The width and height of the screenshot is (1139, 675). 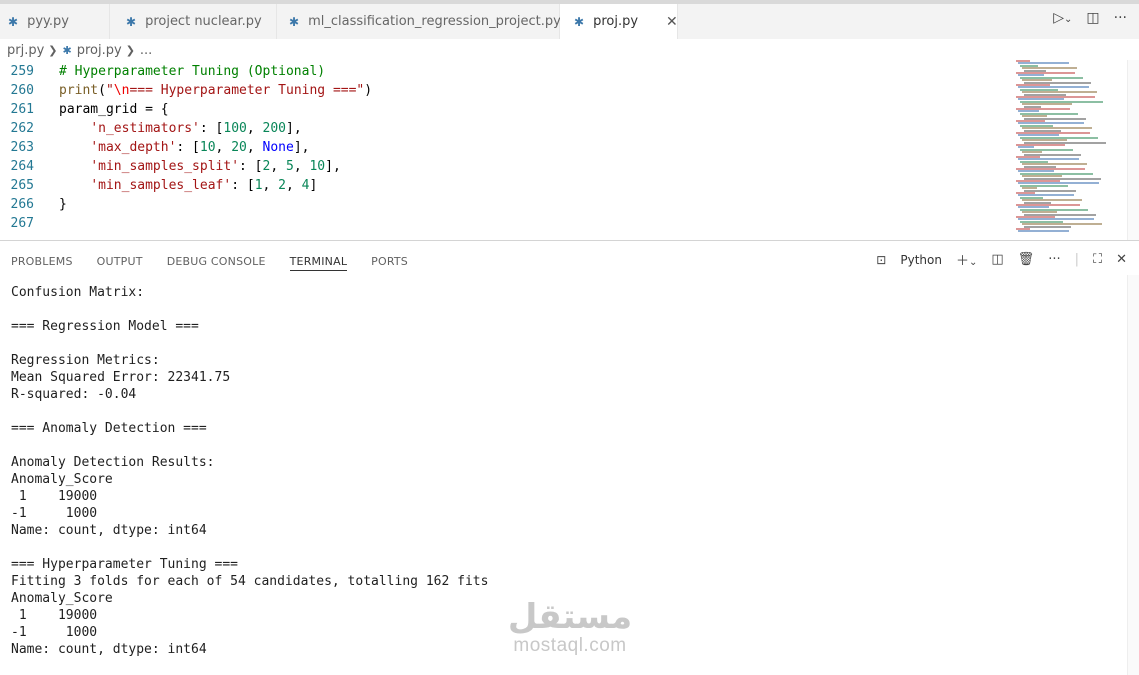 What do you see at coordinates (500, 185) in the screenshot?
I see `code-line: 265 'min_samples_leaf': [1, 2, 4]` at bounding box center [500, 185].